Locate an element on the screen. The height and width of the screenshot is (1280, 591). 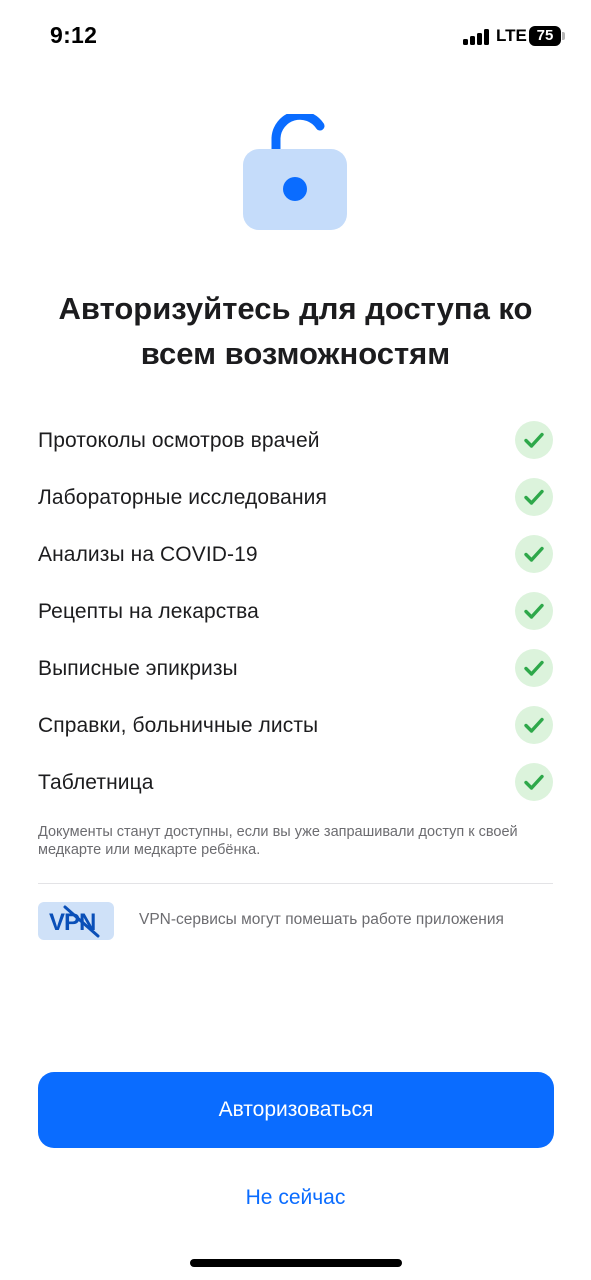
feature-label: Протоколы осмотров врачей is located at coordinates (179, 440).